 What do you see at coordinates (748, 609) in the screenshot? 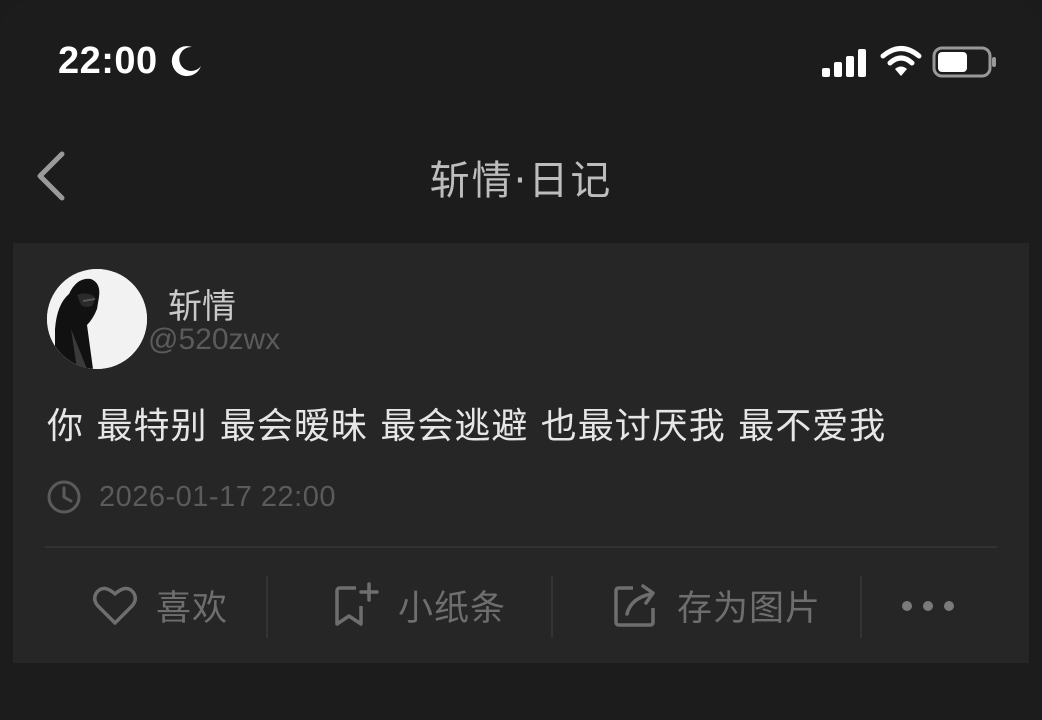
I see `save-image-label: 存为图片` at bounding box center [748, 609].